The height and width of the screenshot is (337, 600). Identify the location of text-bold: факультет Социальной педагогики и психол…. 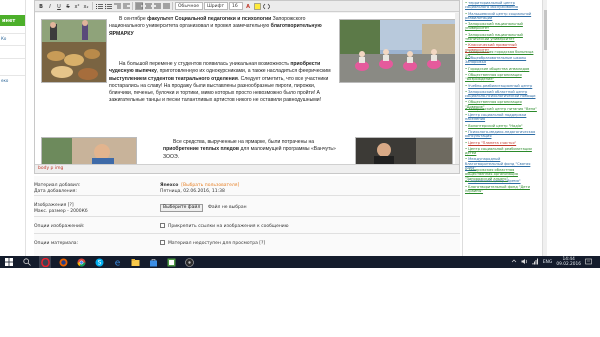
(209, 19).